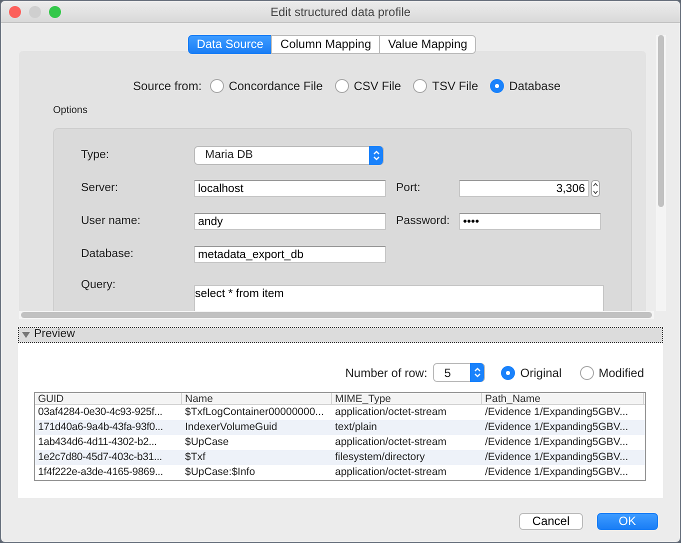 This screenshot has height=543, width=681. What do you see at coordinates (231, 427) in the screenshot?
I see `table-cell-text: IndexerVolumeGuid` at bounding box center [231, 427].